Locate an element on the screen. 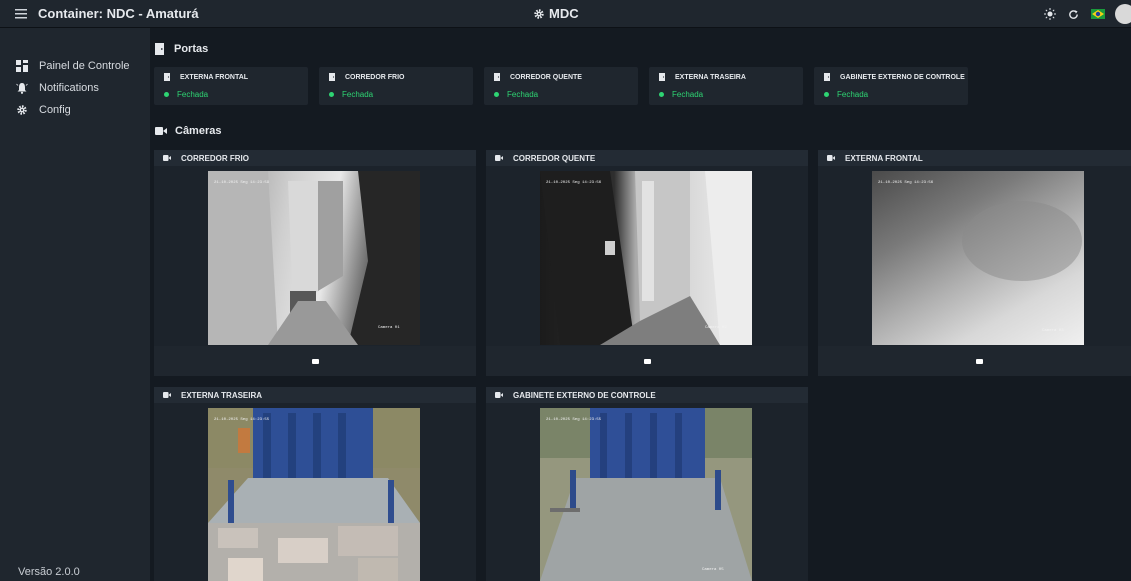 The width and height of the screenshot is (1131, 581). camera-label: Camera 01 is located at coordinates (389, 328).